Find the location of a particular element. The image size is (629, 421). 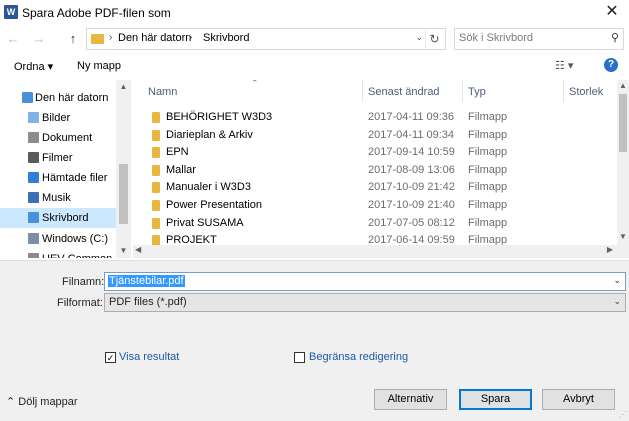

view-options-button: ☷ ▾ is located at coordinates (564, 65).